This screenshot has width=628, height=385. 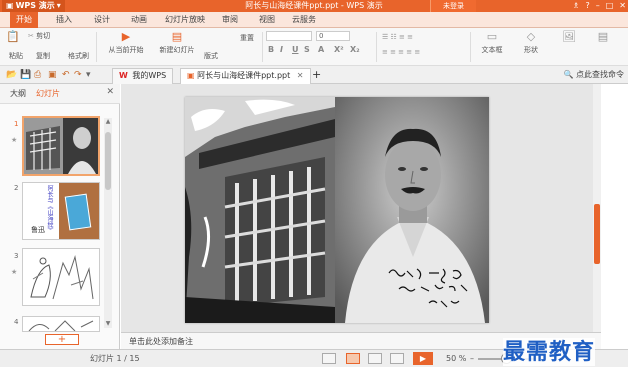 I want to click on command-search: 🔍 点此查找命令, so click(x=593, y=75).